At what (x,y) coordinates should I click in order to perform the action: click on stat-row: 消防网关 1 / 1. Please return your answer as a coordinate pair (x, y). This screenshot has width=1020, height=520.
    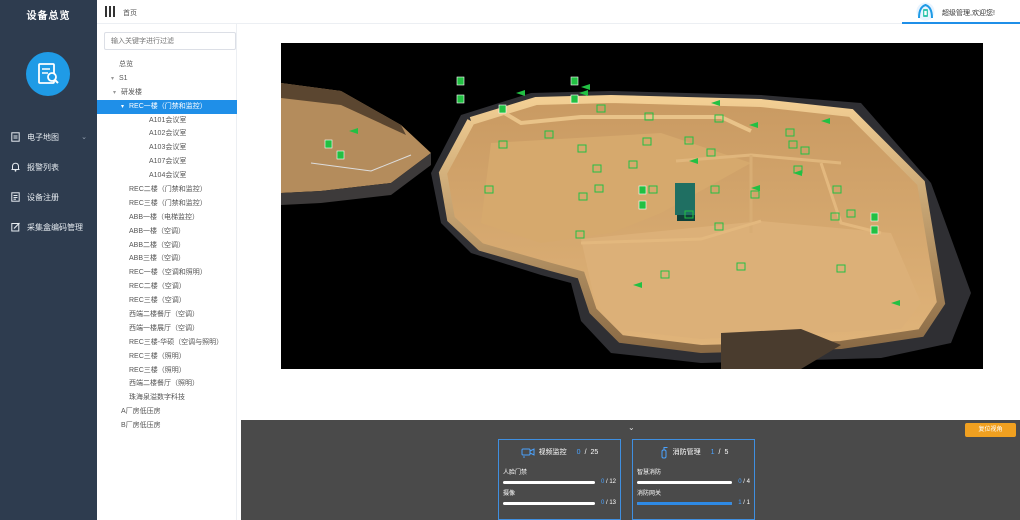
    Looking at the image, I should click on (693, 497).